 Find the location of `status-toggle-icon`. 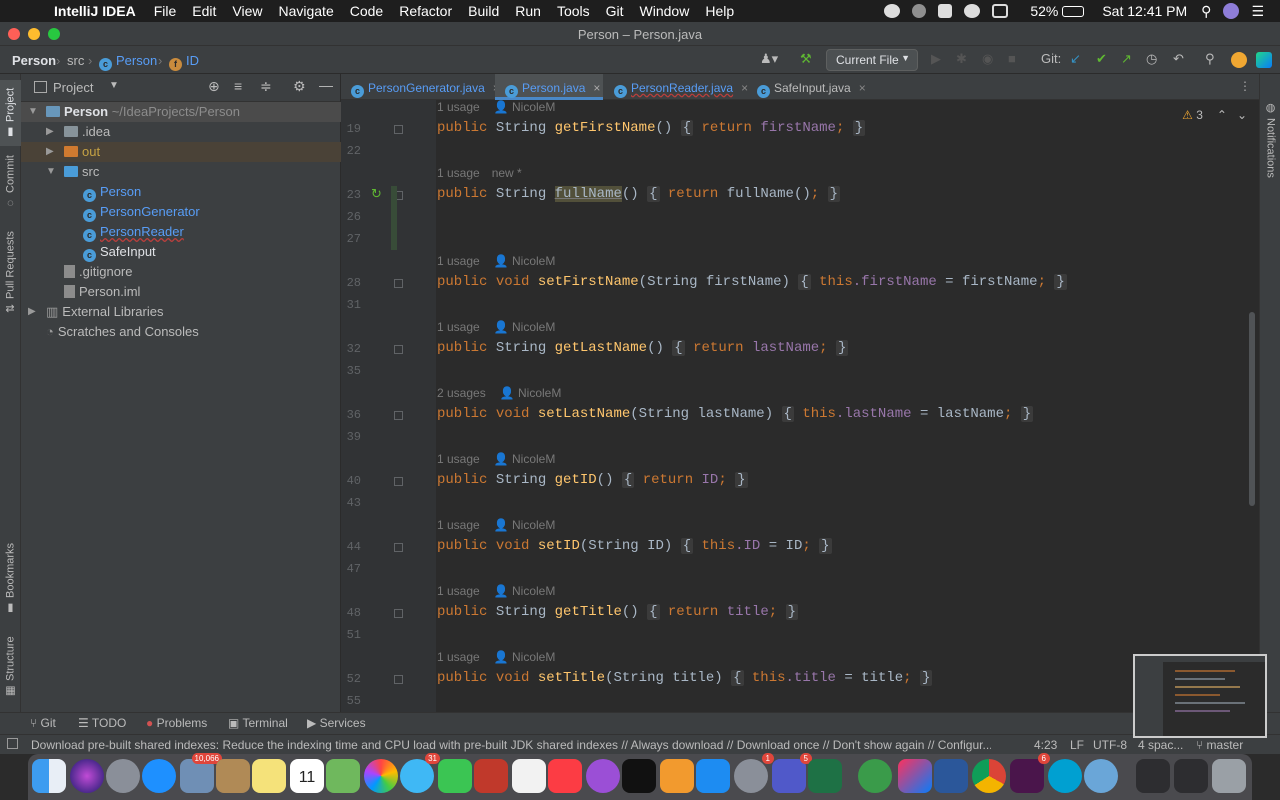

status-toggle-icon is located at coordinates (12, 743).